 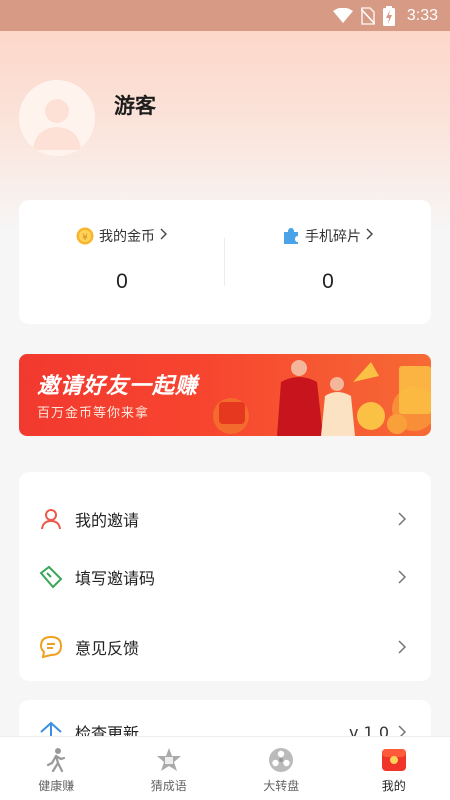 What do you see at coordinates (328, 262) in the screenshot?
I see `fragments-section: 手机碎片 0` at bounding box center [328, 262].